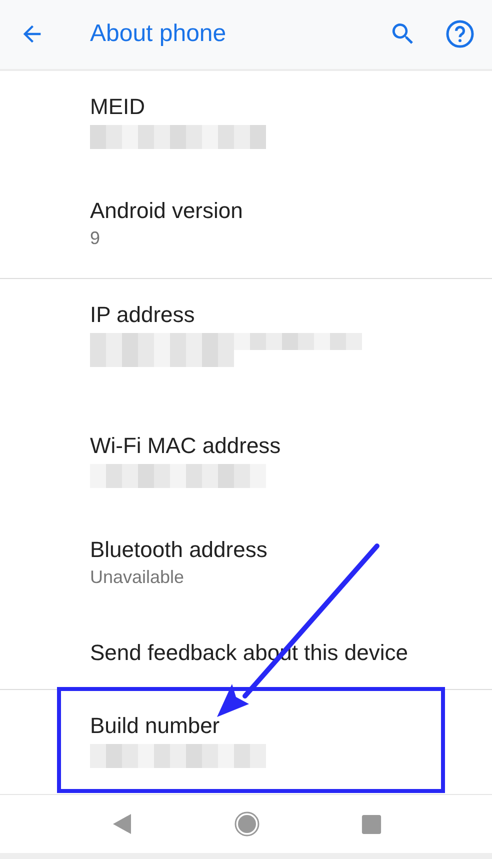 Image resolution: width=492 pixels, height=859 pixels. I want to click on setting-title: Bluetooth address, so click(179, 550).